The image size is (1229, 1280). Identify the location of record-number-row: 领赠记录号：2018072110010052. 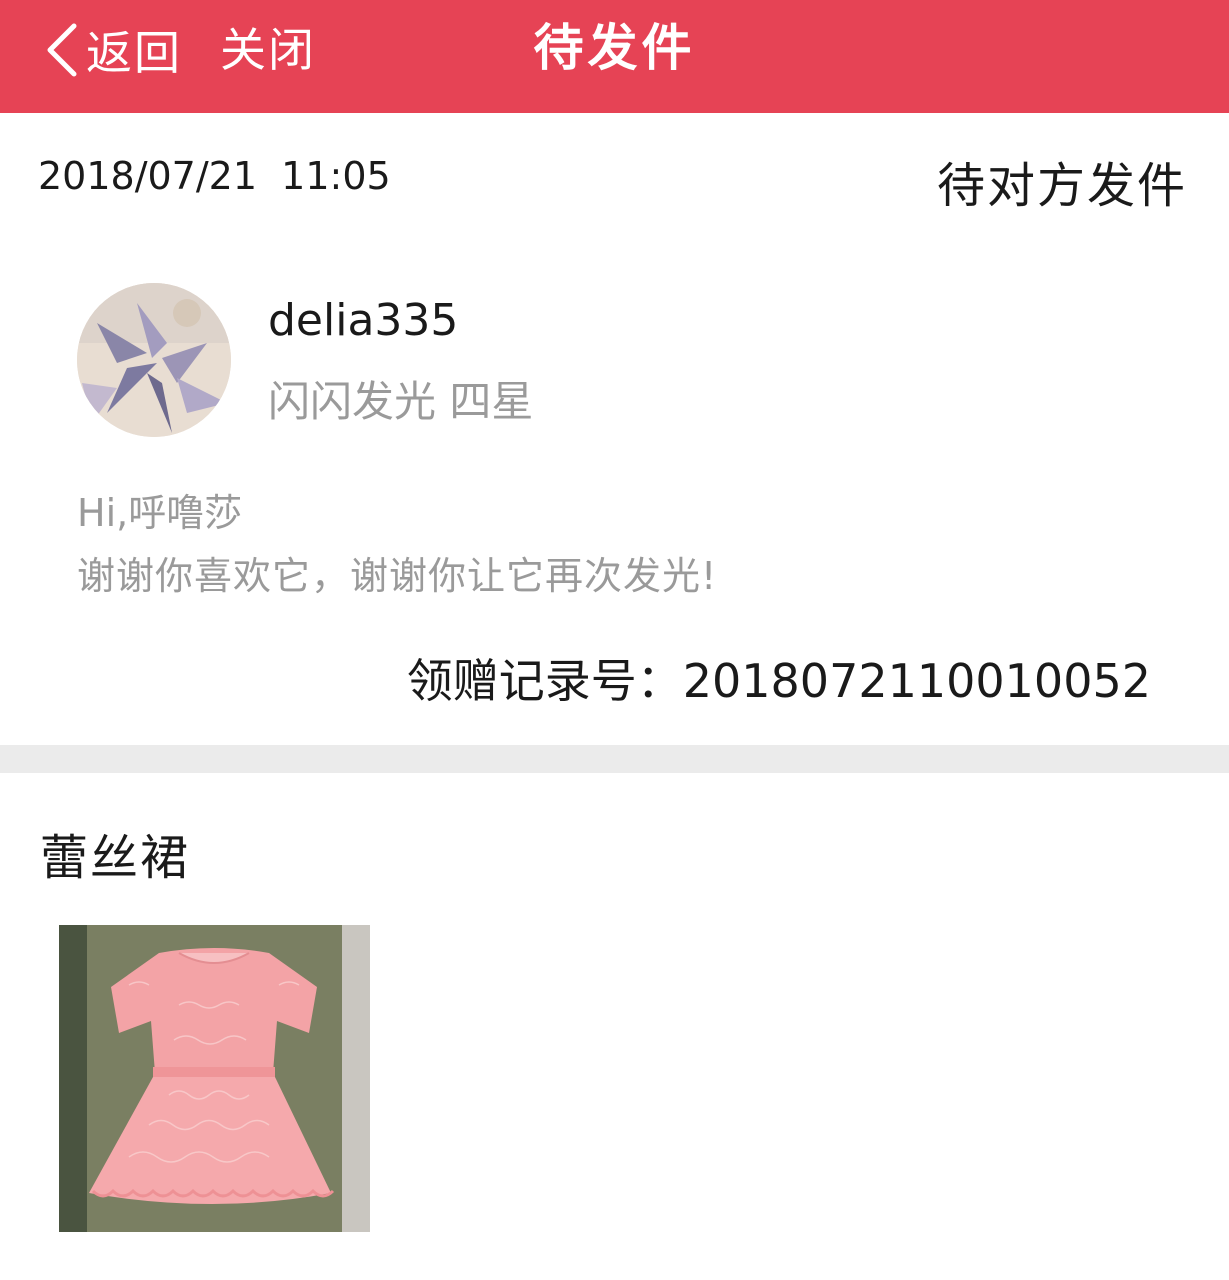
(779, 678).